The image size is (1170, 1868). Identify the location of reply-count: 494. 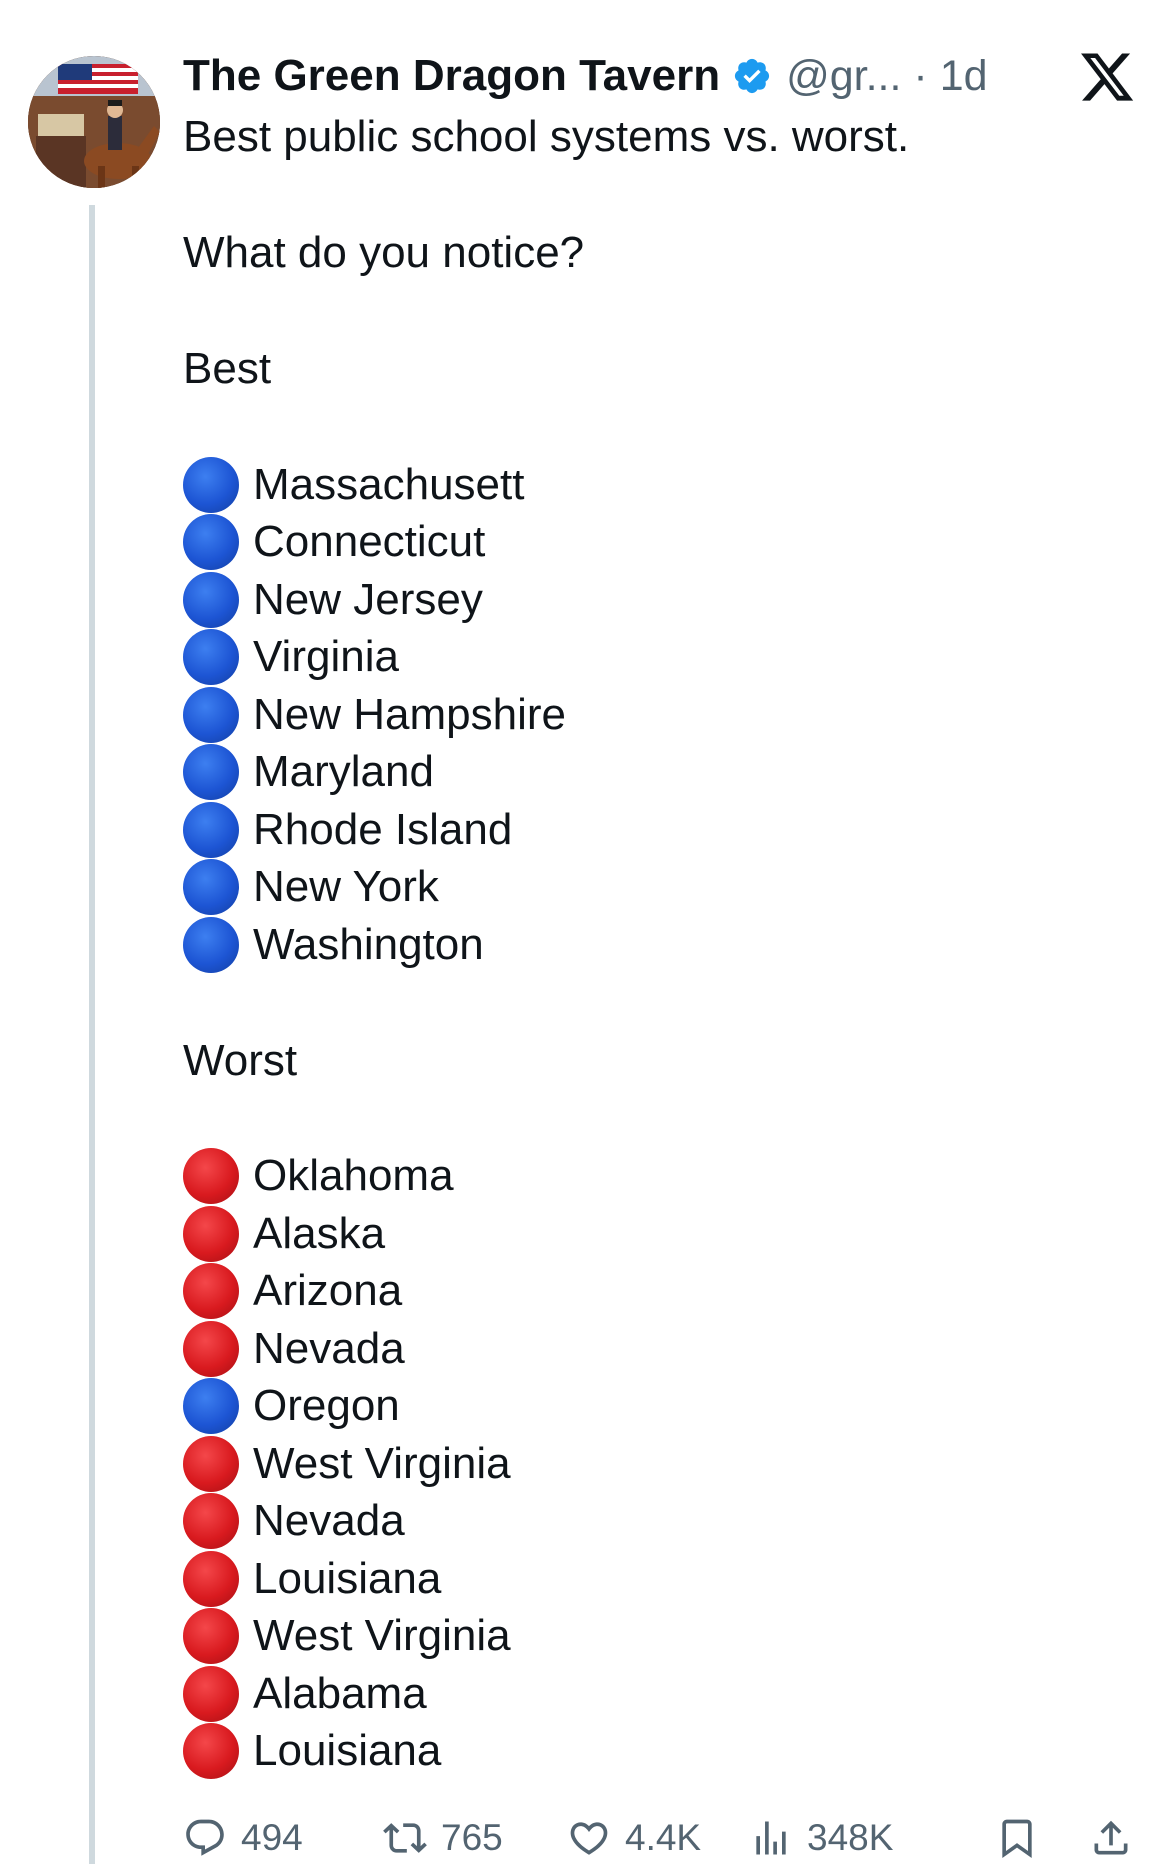
(272, 1837).